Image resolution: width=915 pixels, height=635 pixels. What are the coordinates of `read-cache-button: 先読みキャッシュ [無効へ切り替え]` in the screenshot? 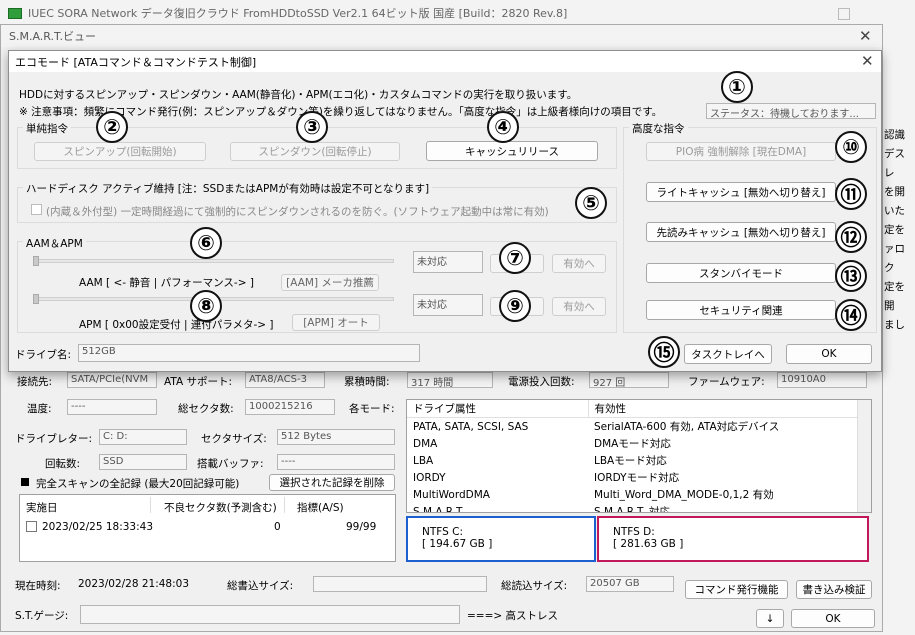 It's located at (741, 232).